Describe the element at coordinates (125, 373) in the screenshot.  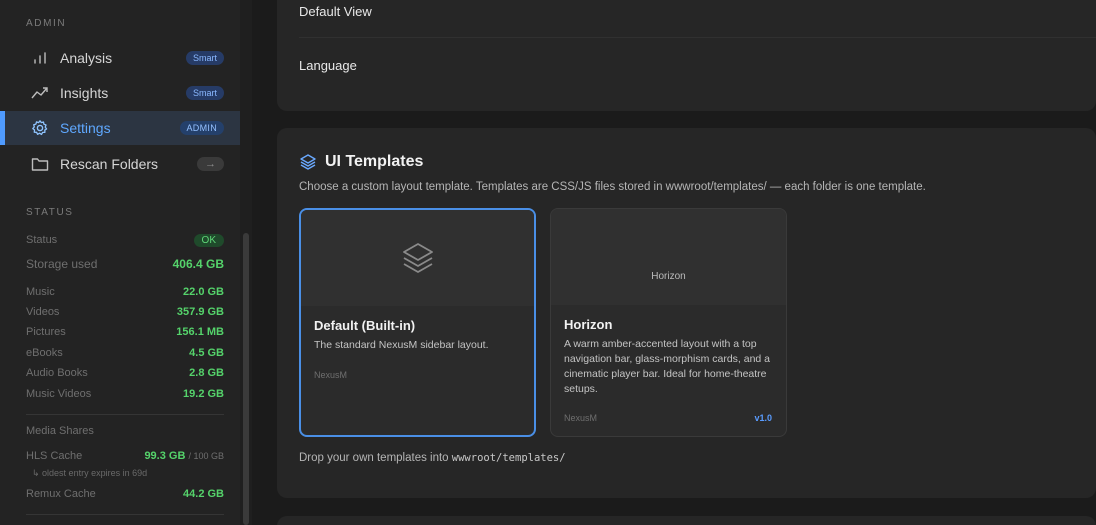
I see `storage-breakdown-row: Audio Books 2.8 GB` at that location.